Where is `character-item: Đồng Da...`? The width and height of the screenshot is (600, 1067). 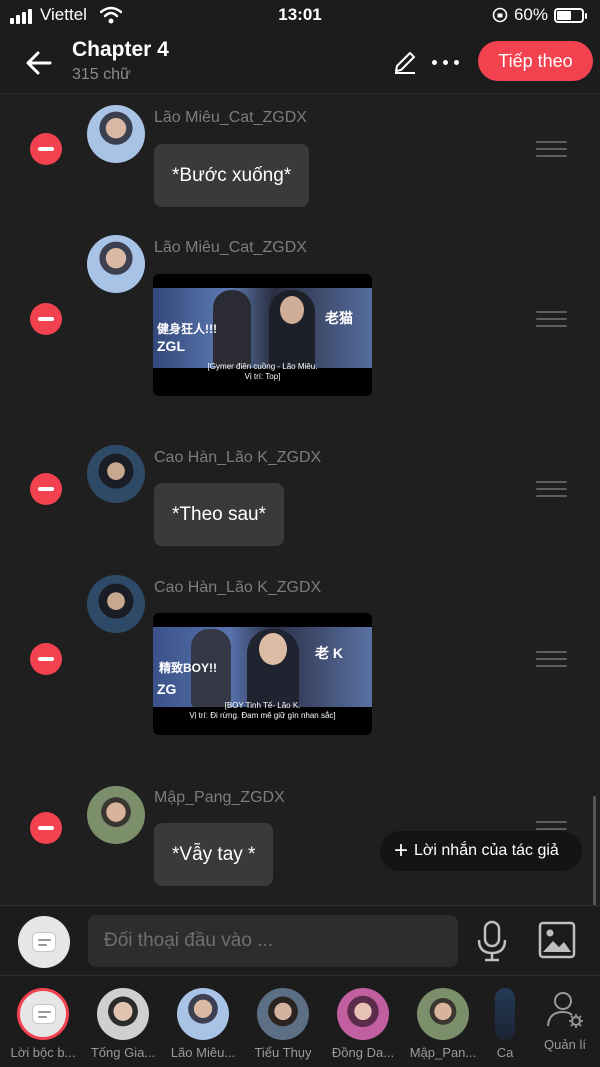
character-item: Đồng Da... is located at coordinates (363, 1024).